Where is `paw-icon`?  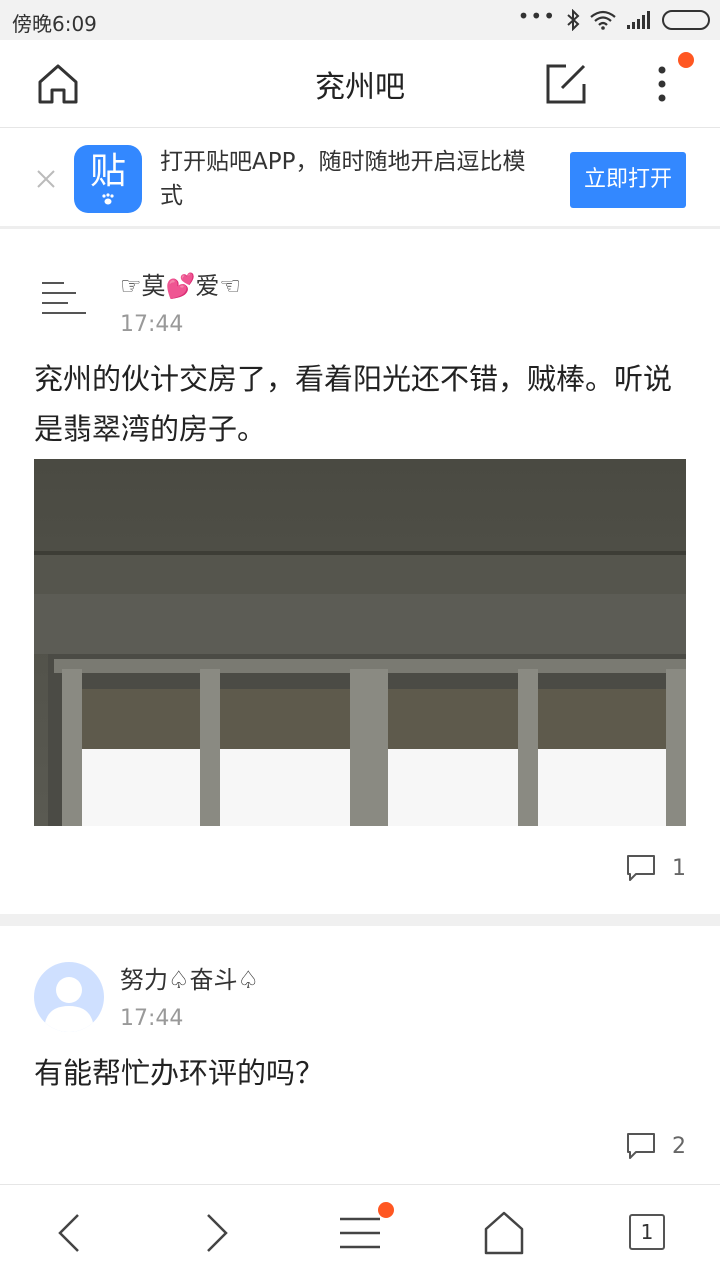
paw-icon is located at coordinates (108, 199).